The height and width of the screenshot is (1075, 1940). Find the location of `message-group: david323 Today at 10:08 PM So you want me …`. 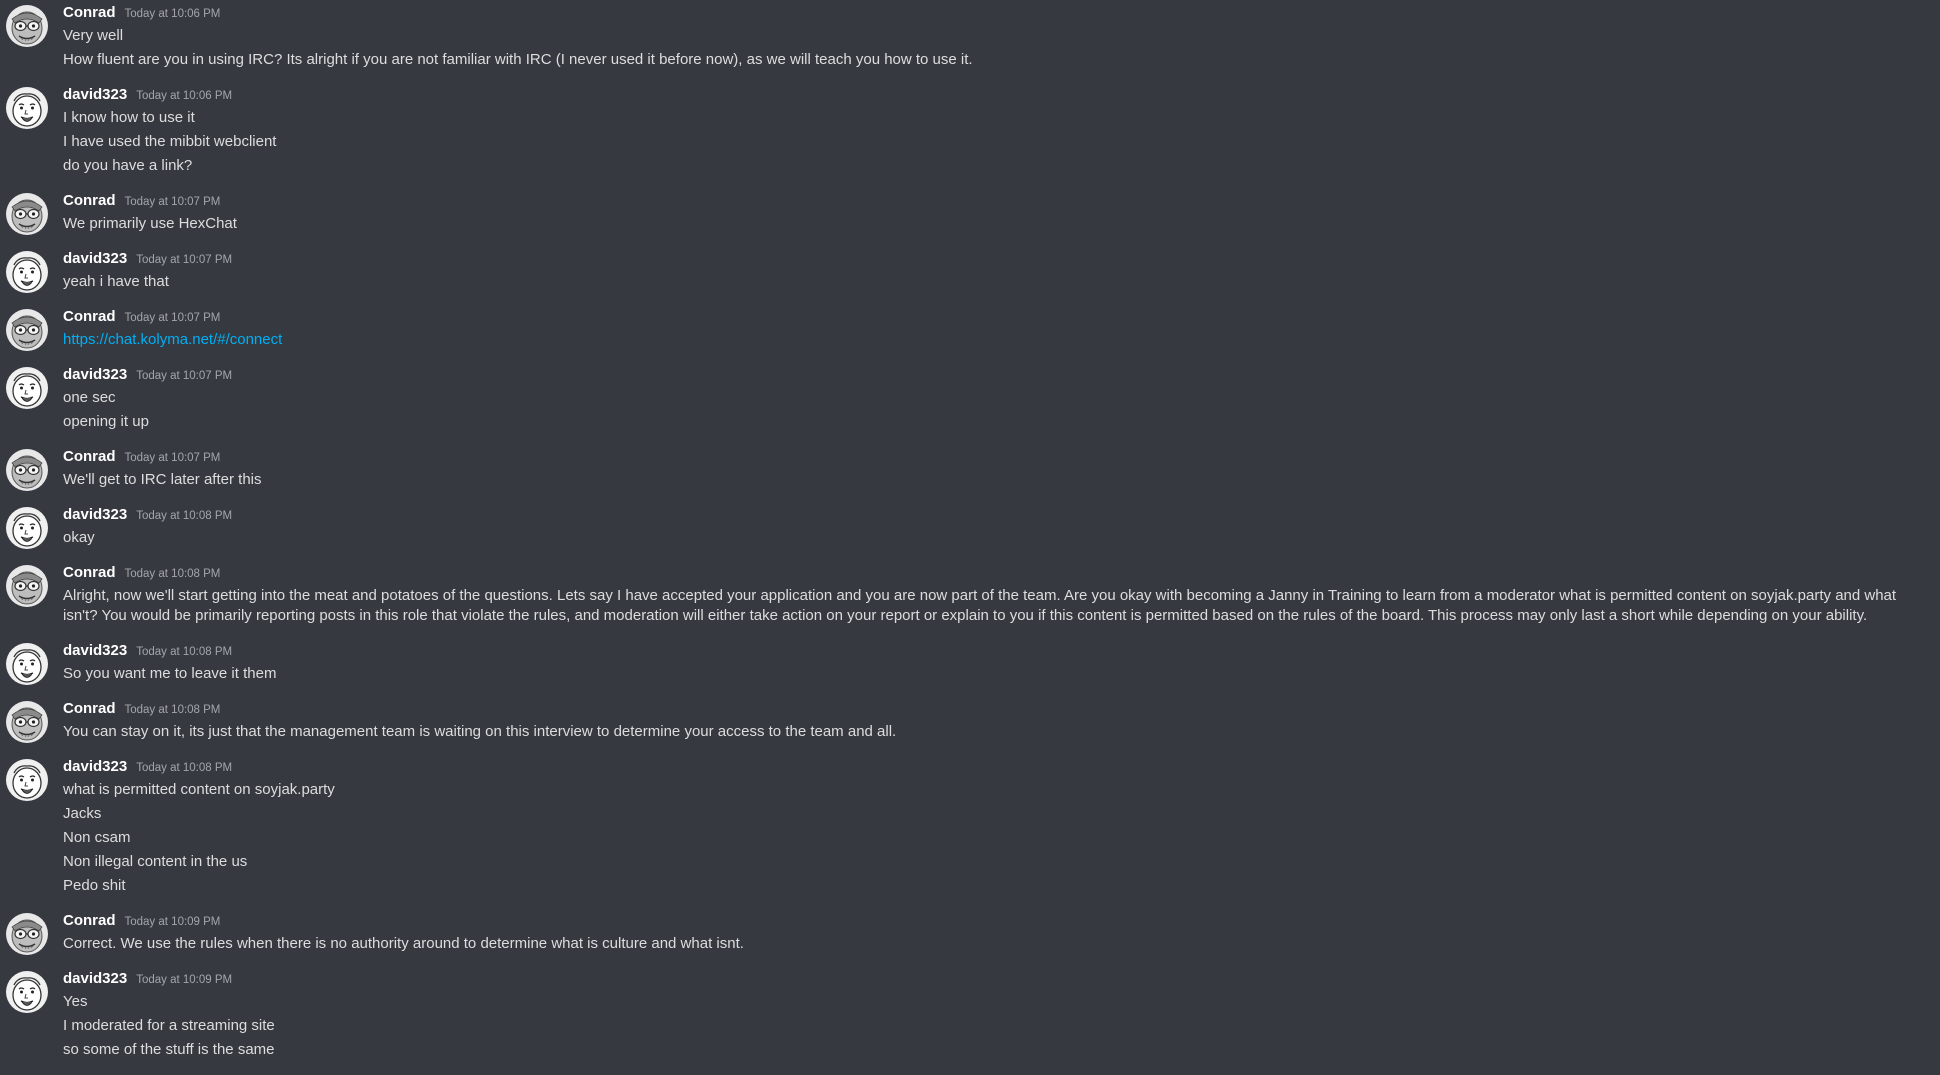

message-group: david323 Today at 10:08 PM So you want me … is located at coordinates (970, 662).